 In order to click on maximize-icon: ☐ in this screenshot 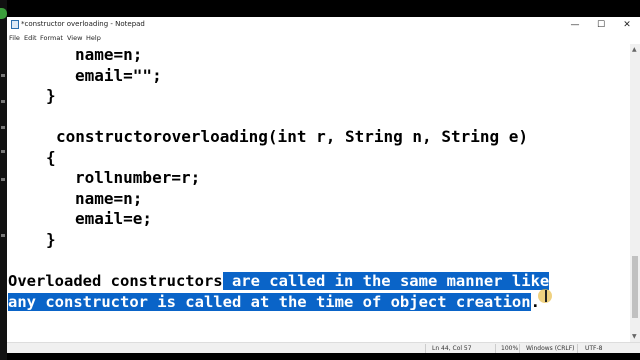, I will do `click(601, 24)`.